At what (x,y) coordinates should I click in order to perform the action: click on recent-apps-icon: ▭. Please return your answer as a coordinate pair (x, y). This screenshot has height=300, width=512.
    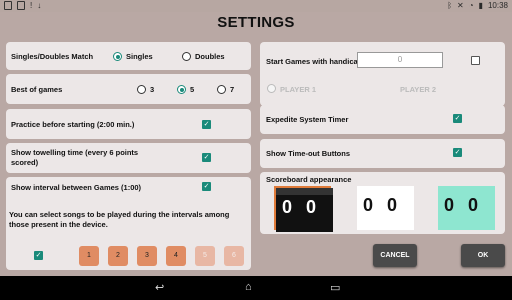
    Looking at the image, I should click on (335, 287).